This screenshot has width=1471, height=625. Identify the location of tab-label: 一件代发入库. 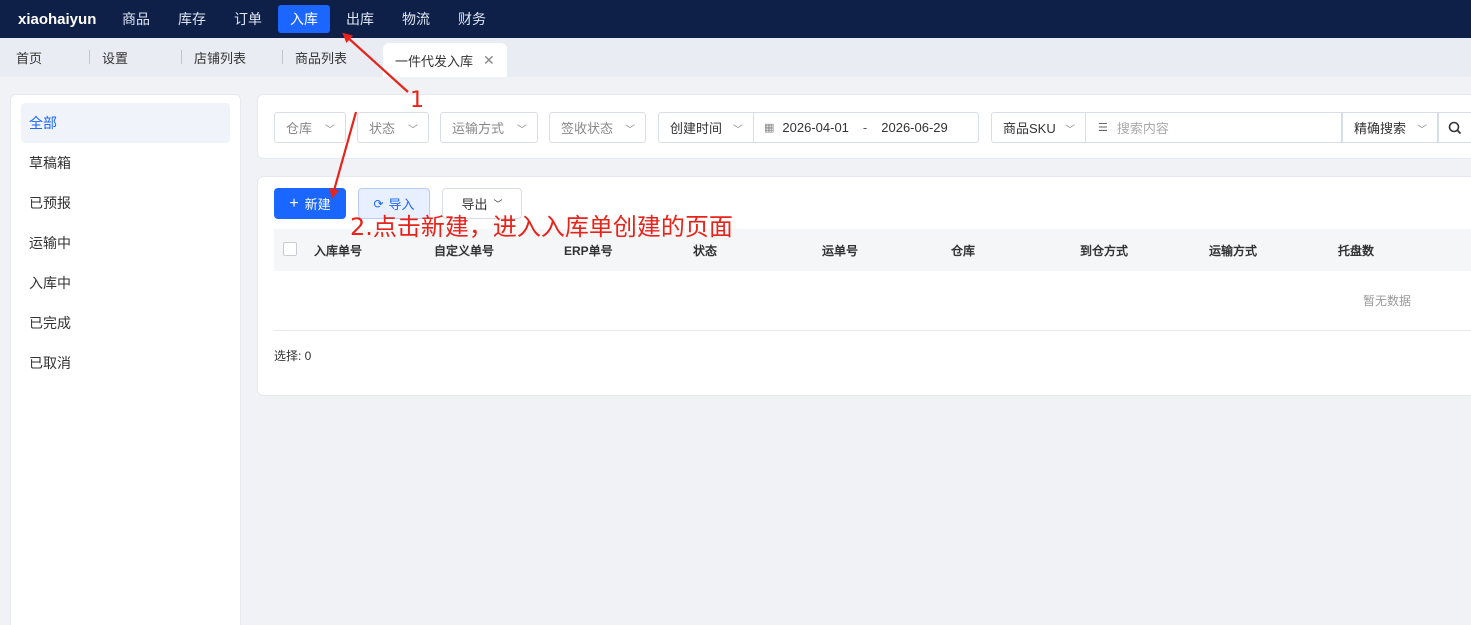
(434, 61).